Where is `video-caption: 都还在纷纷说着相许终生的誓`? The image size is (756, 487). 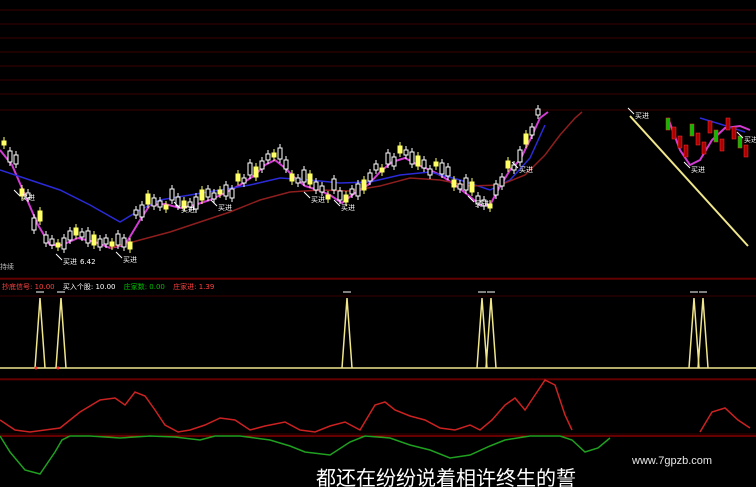 video-caption: 都还在纷纷说着相许终生的誓 is located at coordinates (446, 476).